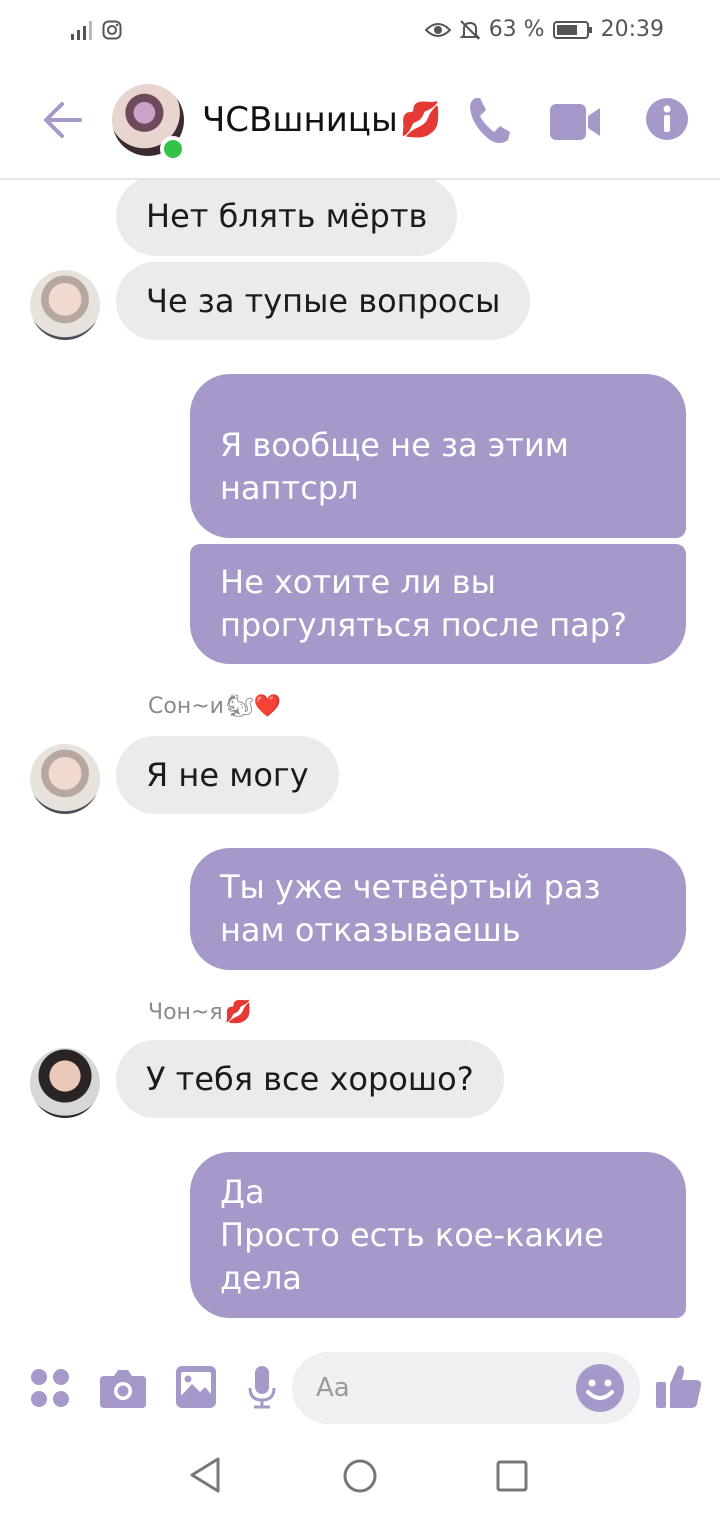 The image size is (720, 1520). I want to click on chat-header: ЧСВшницы 💋, so click(360, 121).